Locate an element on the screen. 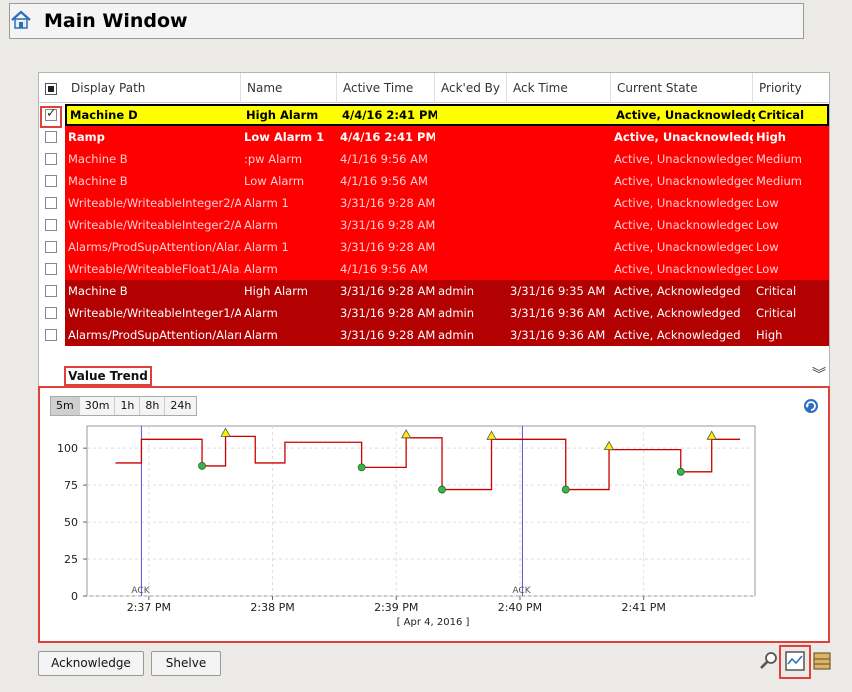  table-cell: High Alarm is located at coordinates (282, 115).